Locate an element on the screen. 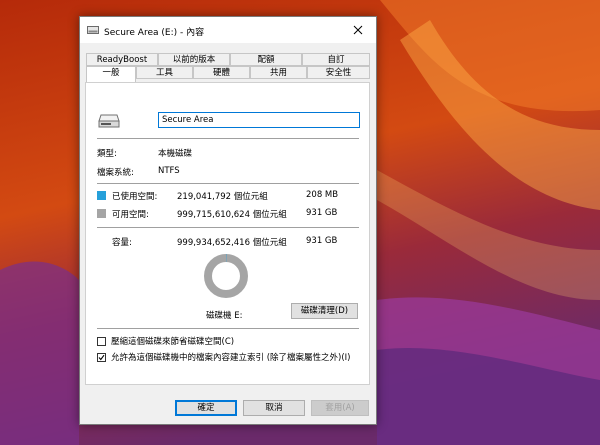 This screenshot has width=600, height=445. used-space-bytes: 219,041,792 個位元組 is located at coordinates (222, 197).